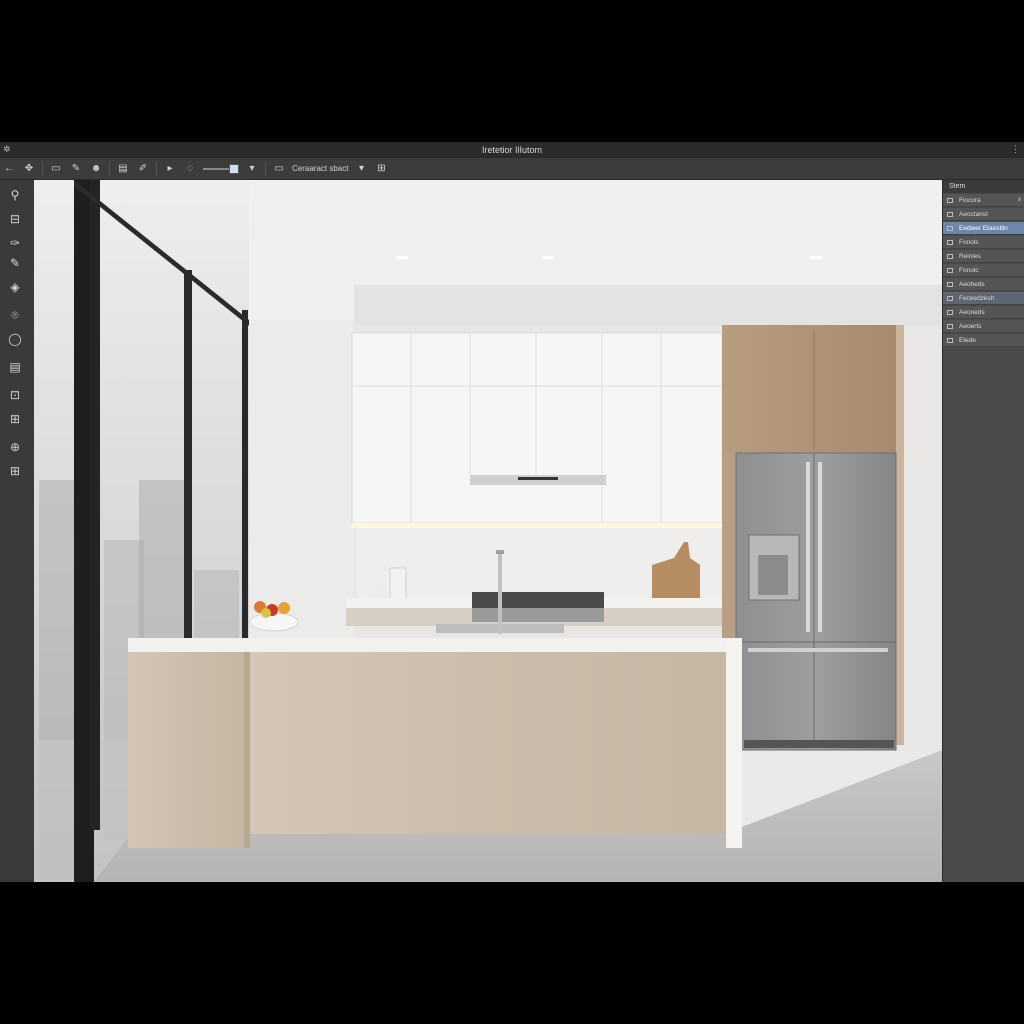 This screenshot has height=1024, width=1024. What do you see at coordinates (1019, 200) in the screenshot?
I see `close-icon: x` at bounding box center [1019, 200].